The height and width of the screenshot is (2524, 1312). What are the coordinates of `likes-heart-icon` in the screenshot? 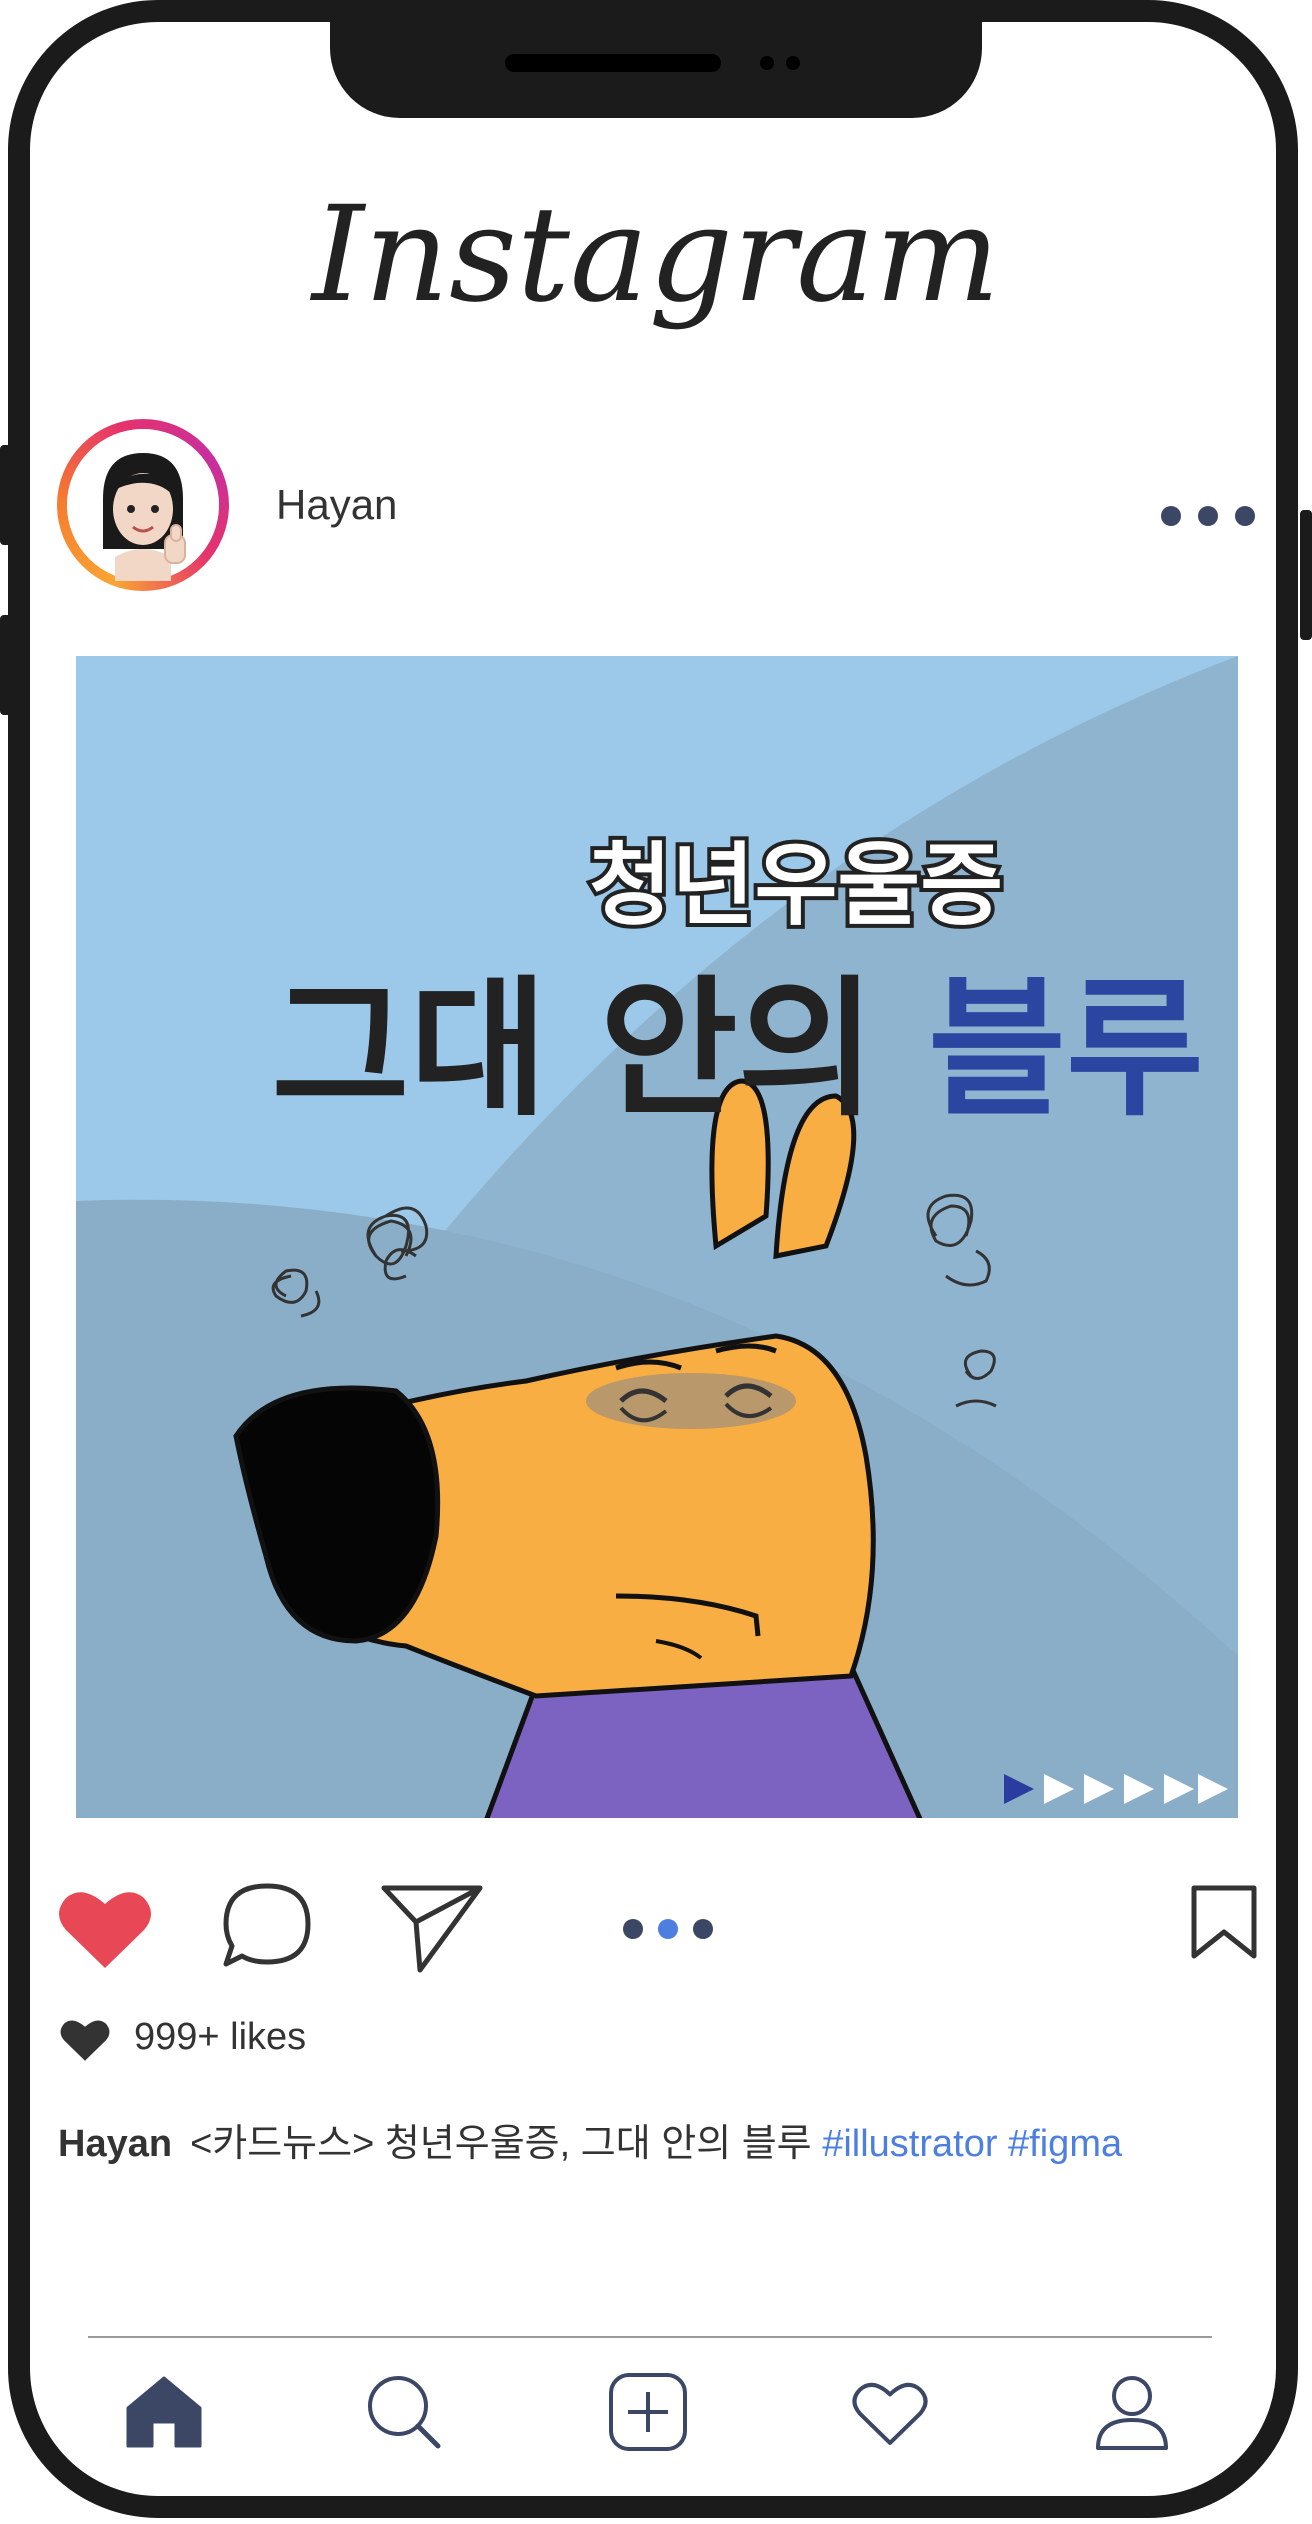 It's located at (85, 2040).